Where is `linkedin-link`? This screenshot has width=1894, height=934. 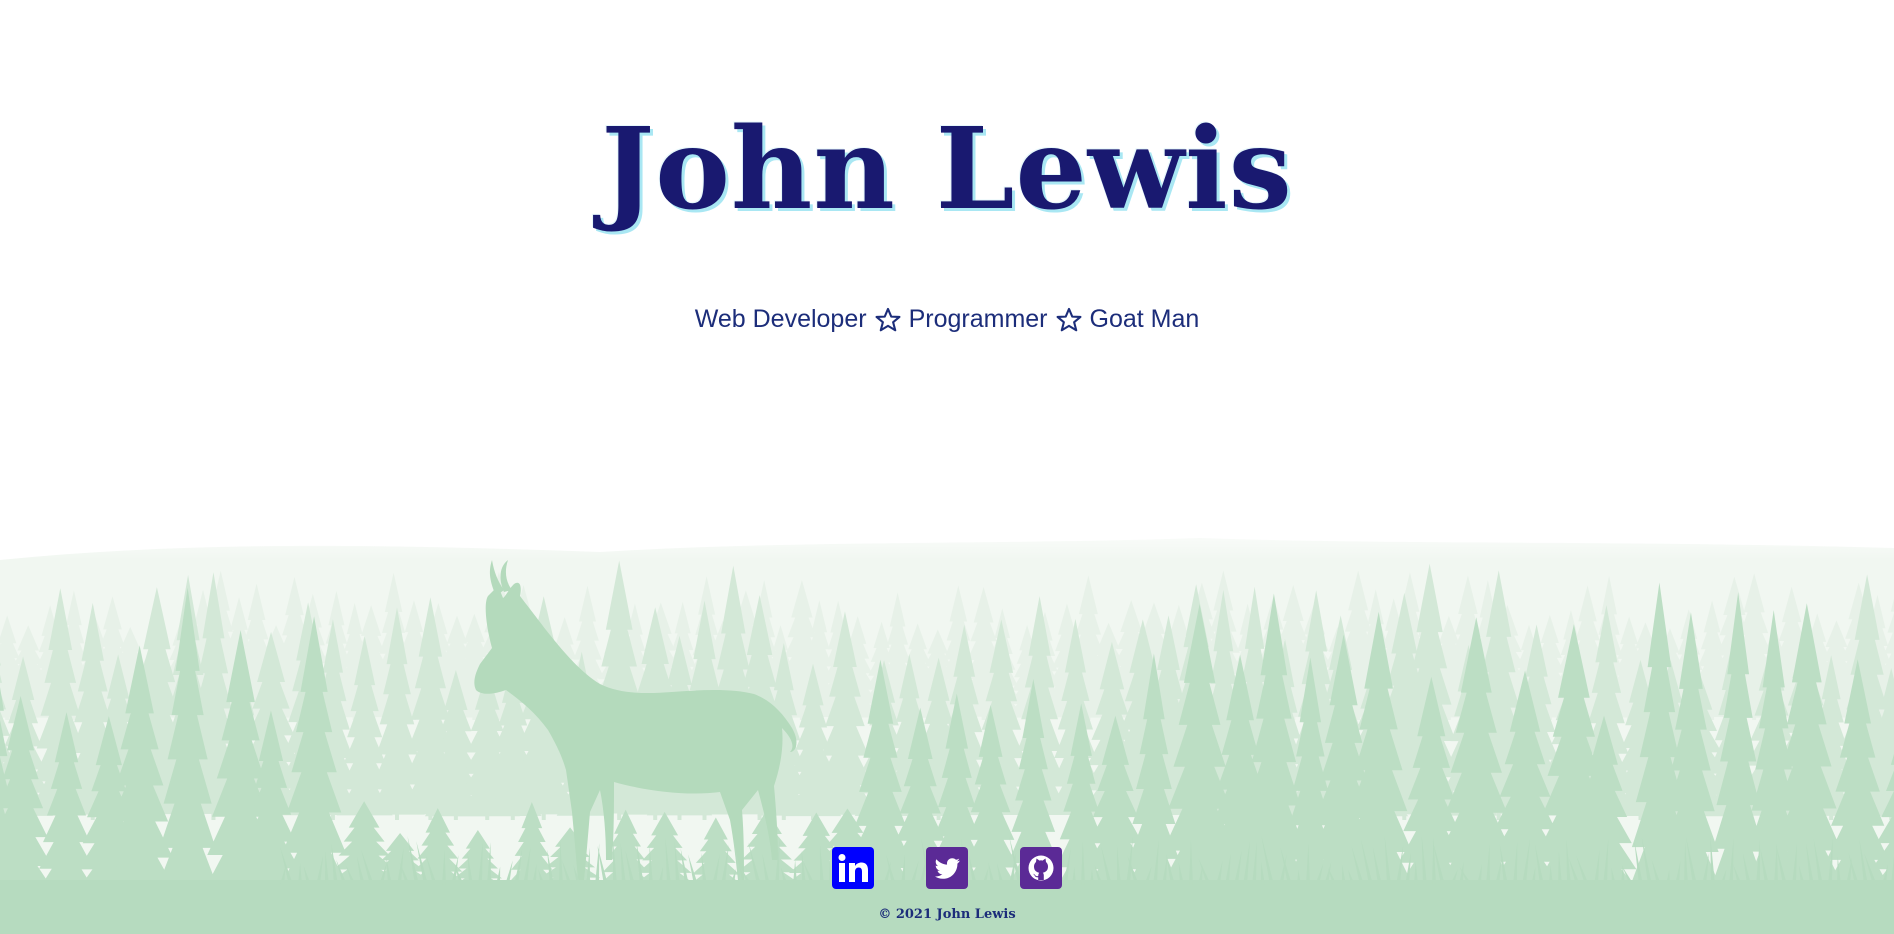
linkedin-link is located at coordinates (853, 868).